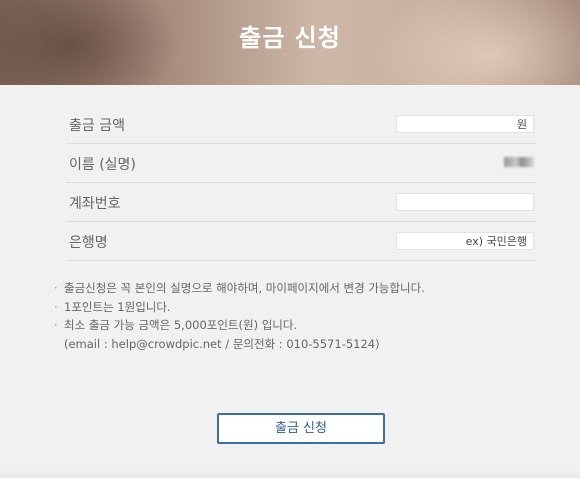 This screenshot has height=478, width=580. What do you see at coordinates (465, 202) in the screenshot?
I see `account-number-input` at bounding box center [465, 202].